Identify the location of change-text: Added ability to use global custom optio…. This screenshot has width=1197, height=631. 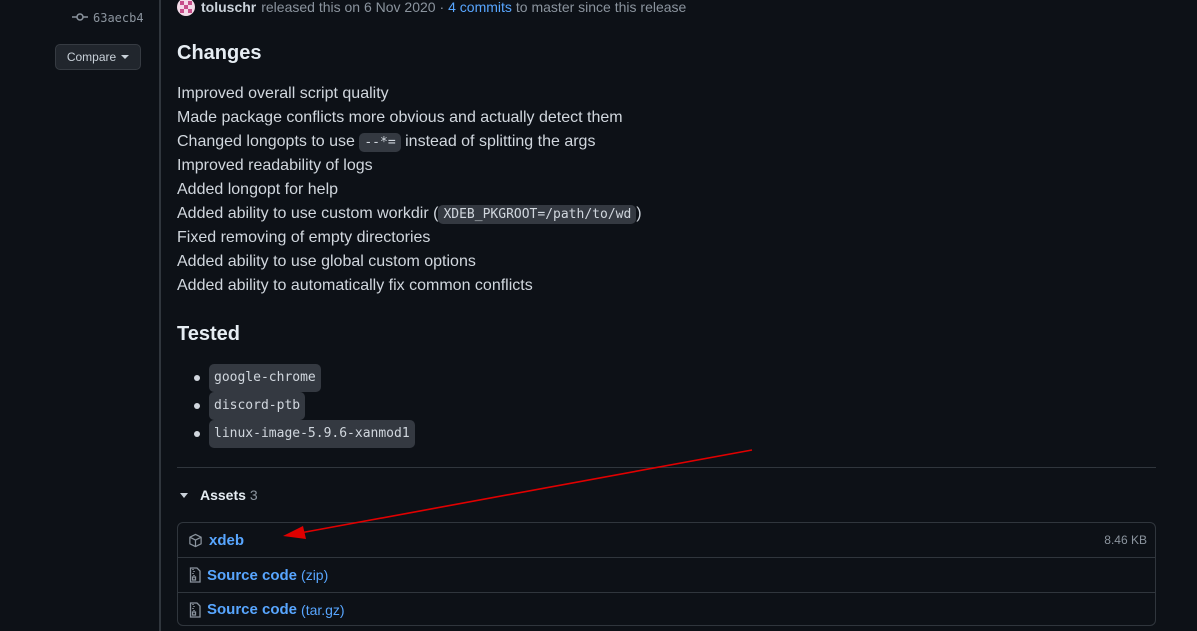
(326, 261).